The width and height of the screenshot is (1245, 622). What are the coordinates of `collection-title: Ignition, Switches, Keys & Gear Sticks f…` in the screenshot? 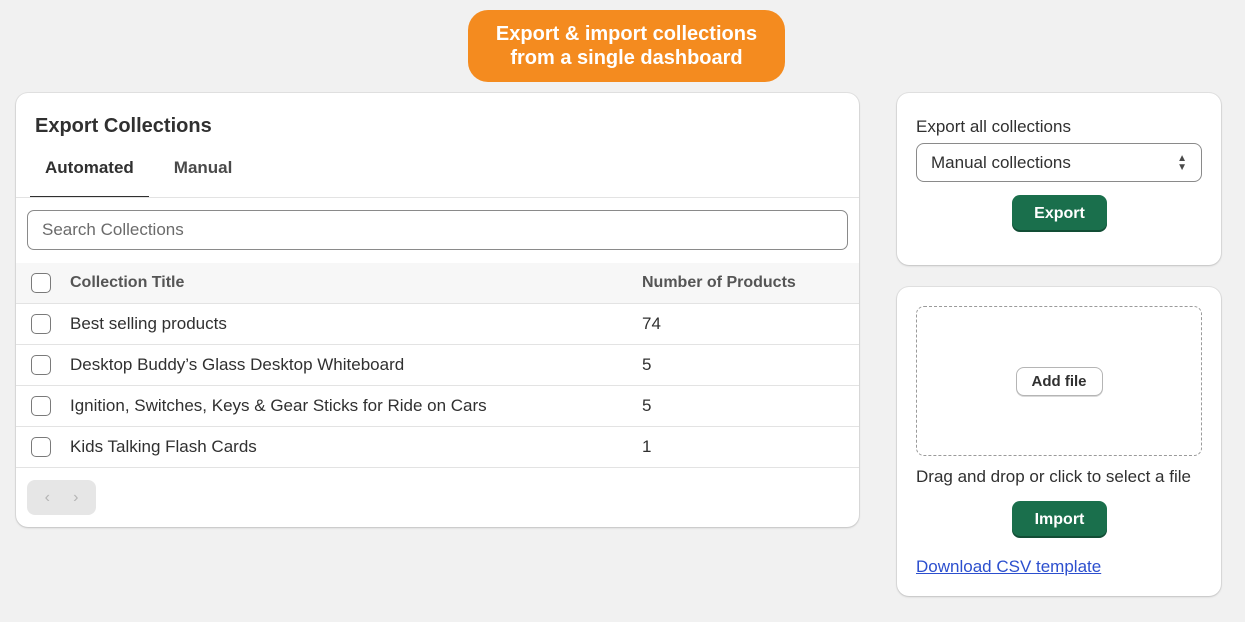 It's located at (278, 405).